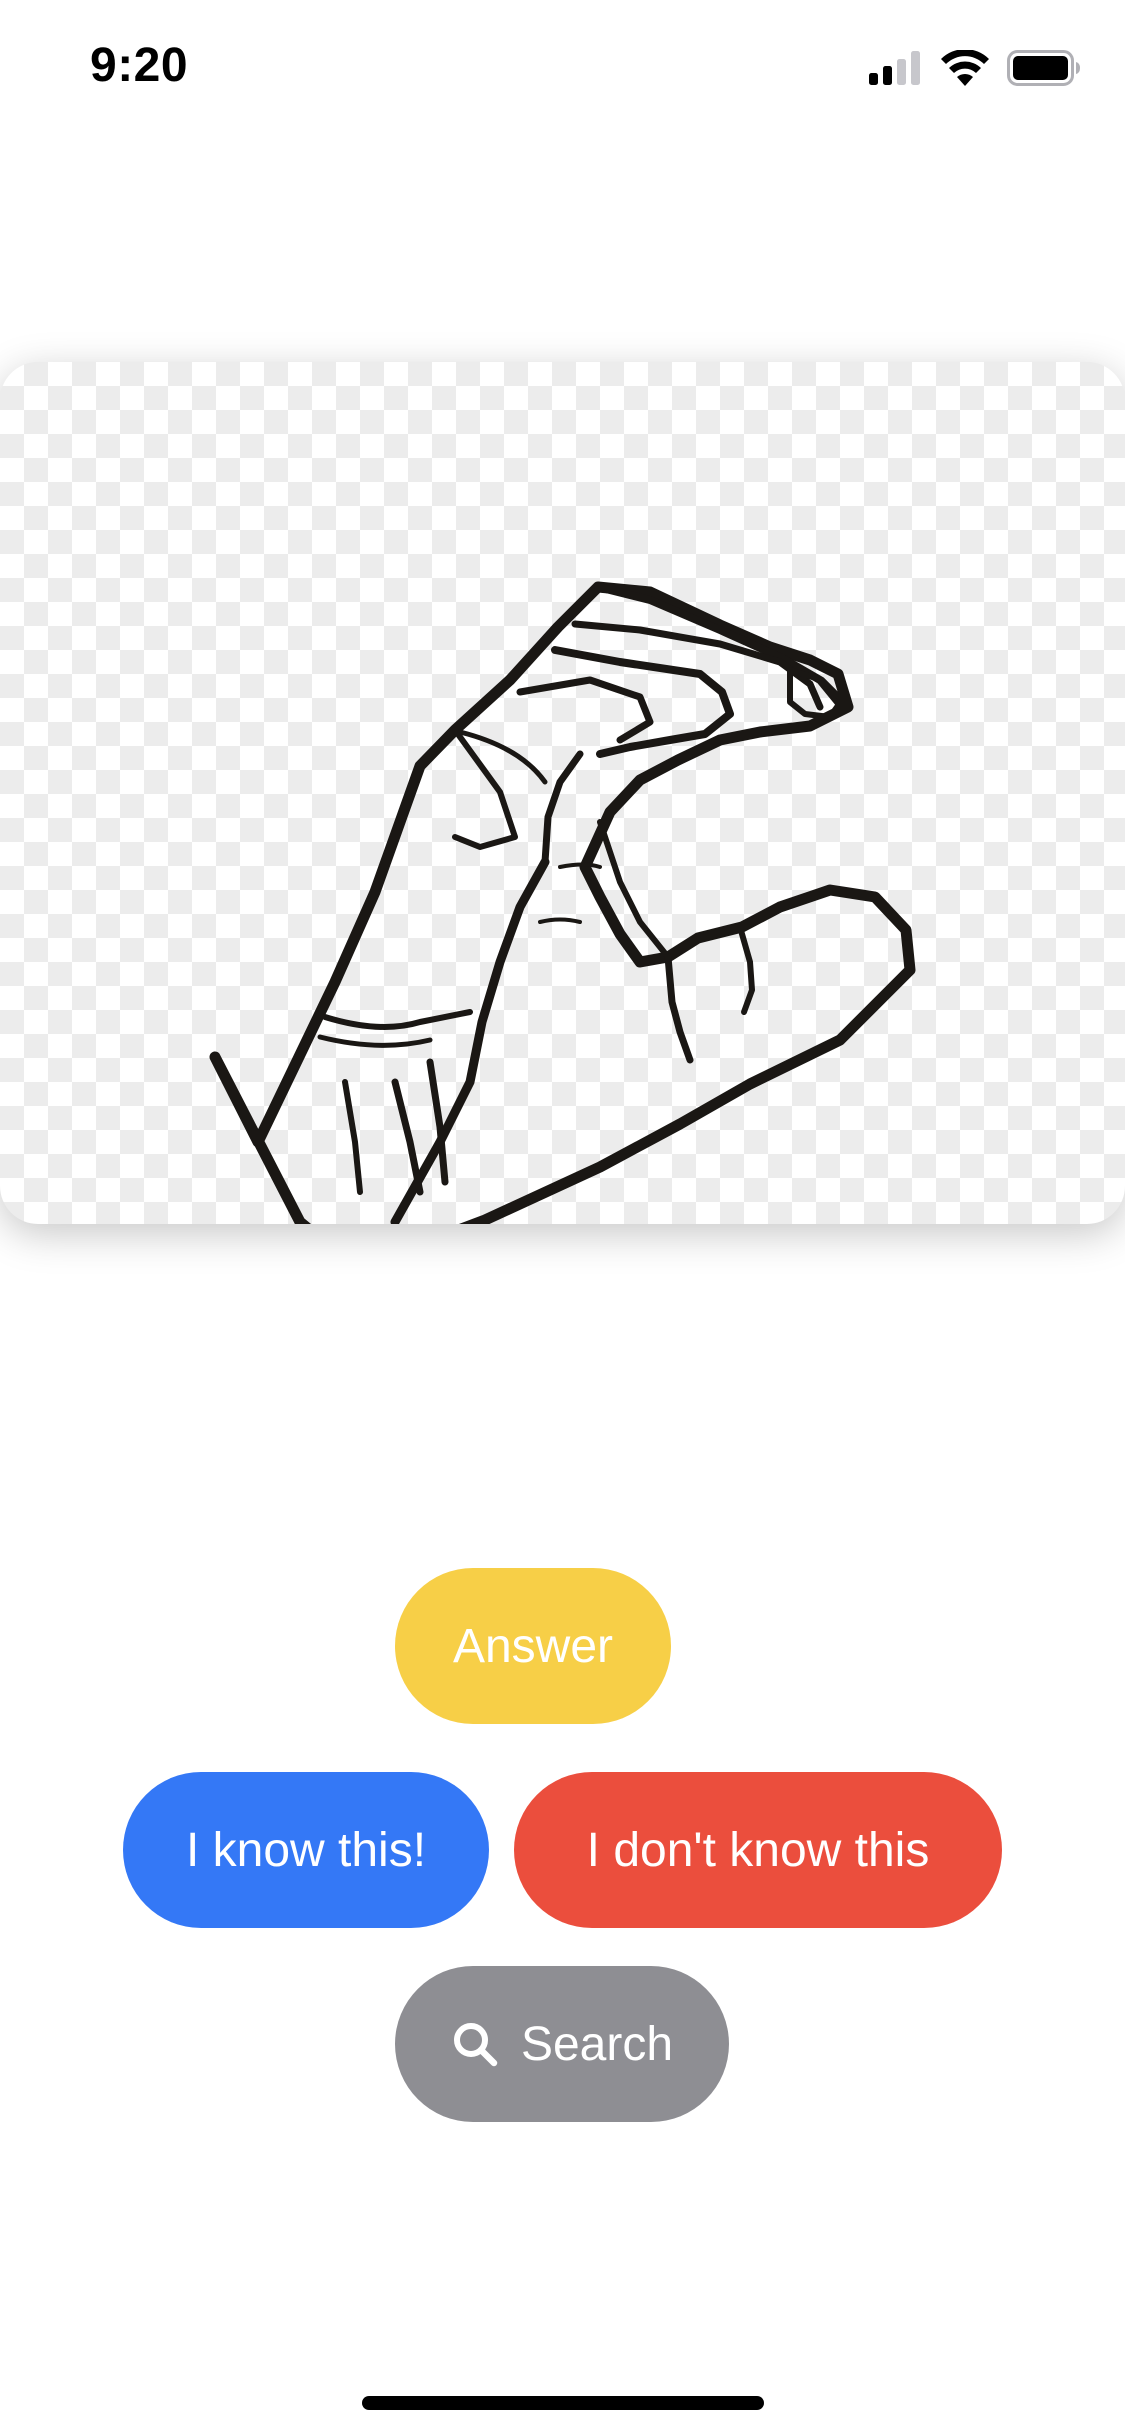 This screenshot has height=2436, width=1125. I want to click on i-dont-know-this-label: I don't know this, so click(758, 1850).